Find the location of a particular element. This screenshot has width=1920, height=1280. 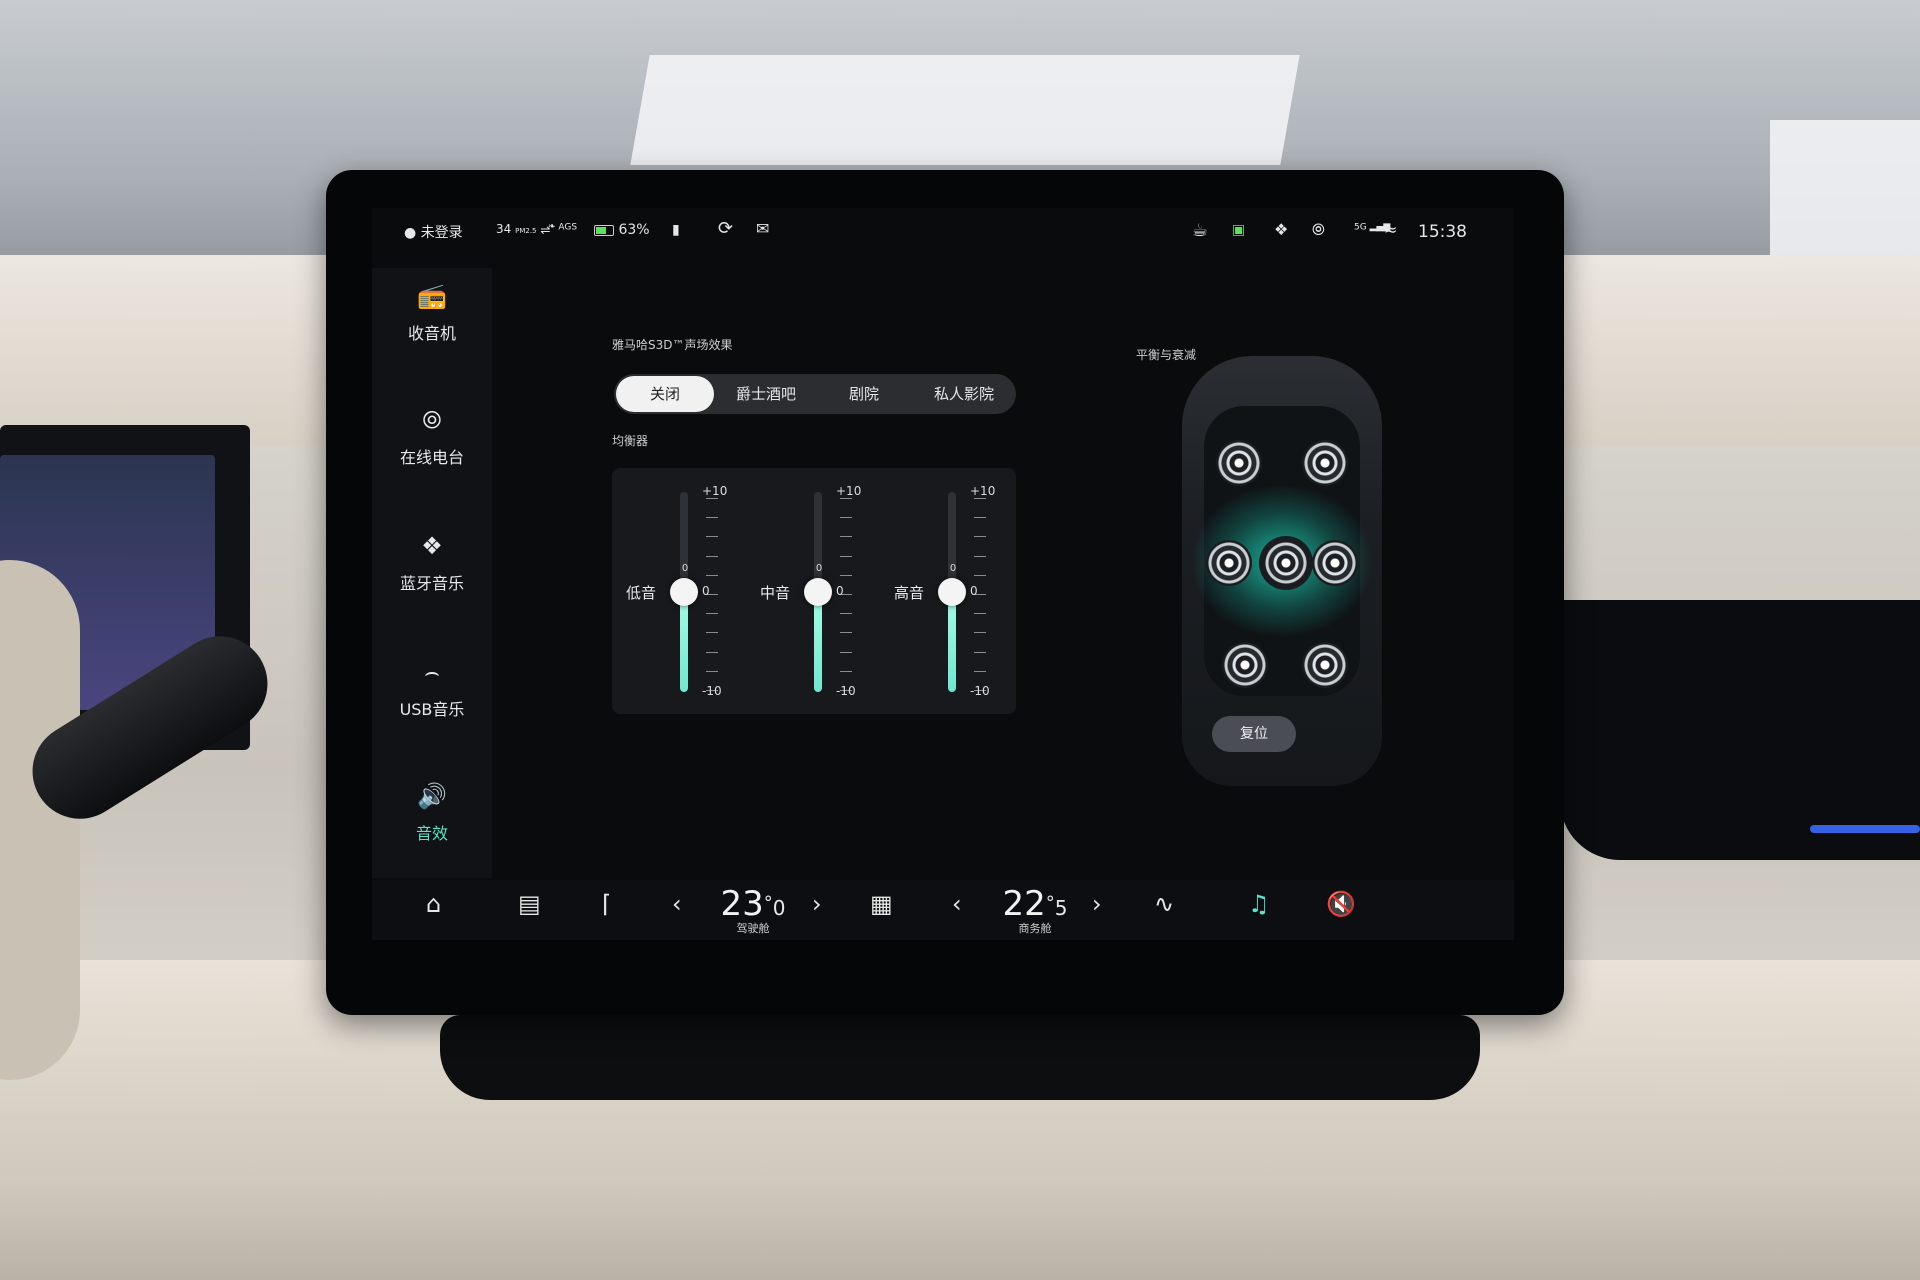

pm25-value: 34 is located at coordinates (504, 229).